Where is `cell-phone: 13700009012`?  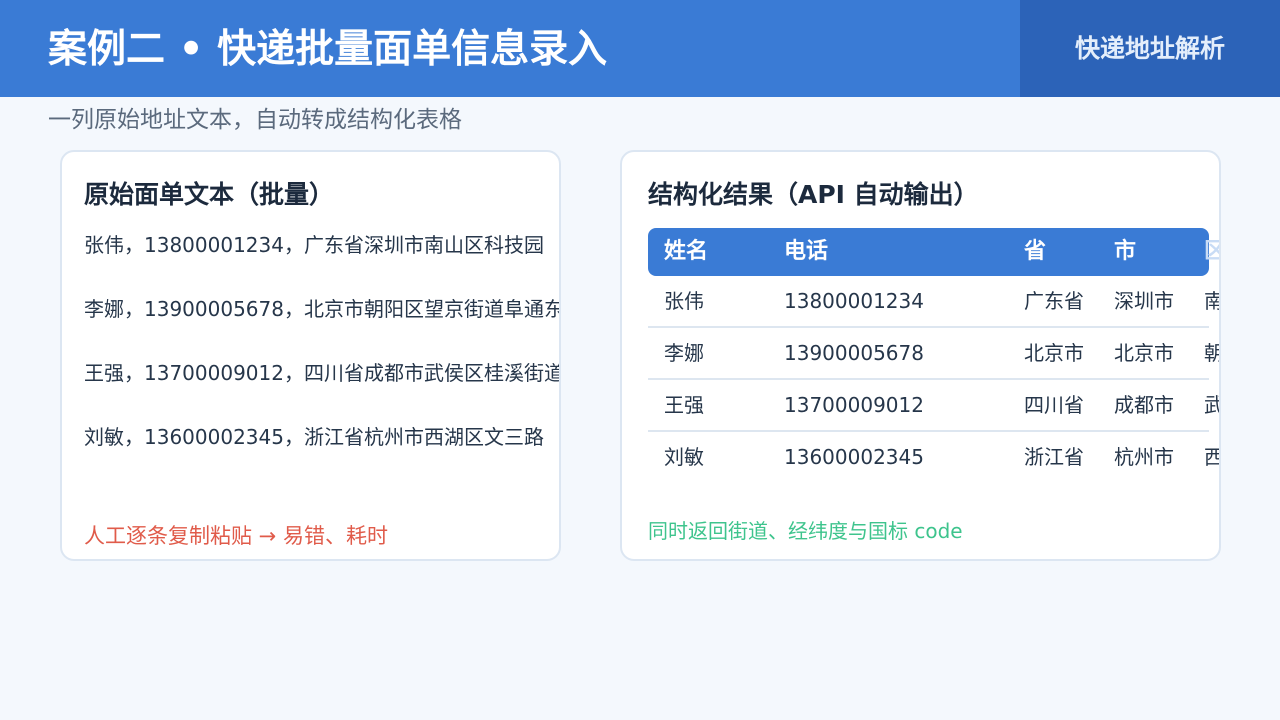 cell-phone: 13700009012 is located at coordinates (854, 405).